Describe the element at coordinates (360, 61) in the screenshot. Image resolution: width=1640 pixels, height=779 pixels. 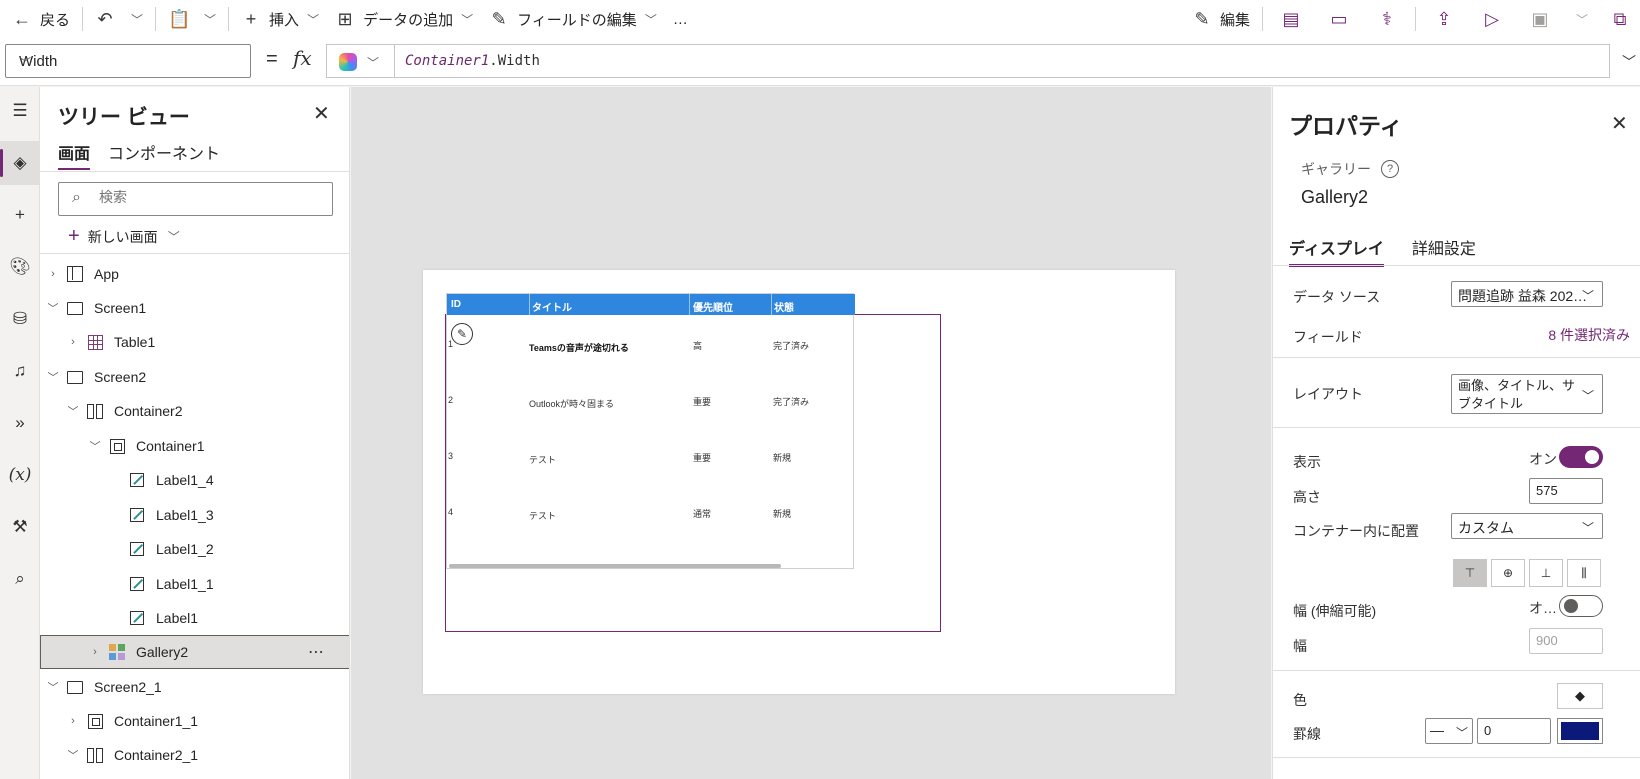
I see `copilot-button: ﹀` at that location.